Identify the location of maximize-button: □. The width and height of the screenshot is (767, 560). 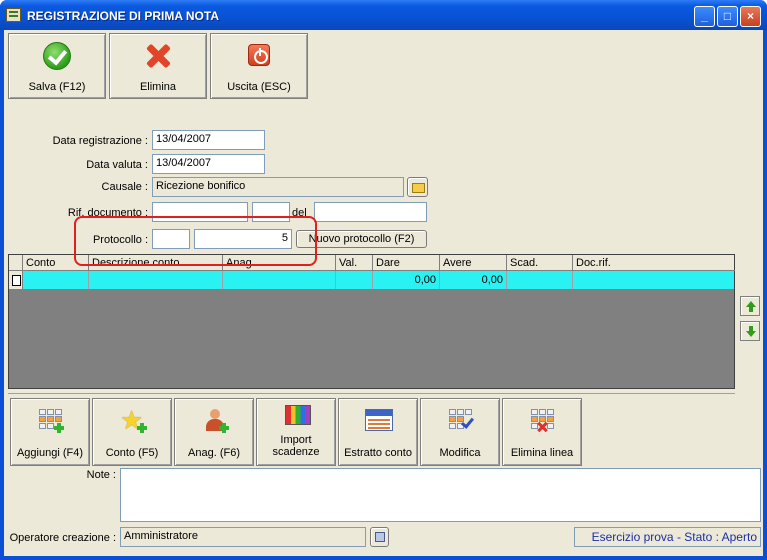
(727, 16).